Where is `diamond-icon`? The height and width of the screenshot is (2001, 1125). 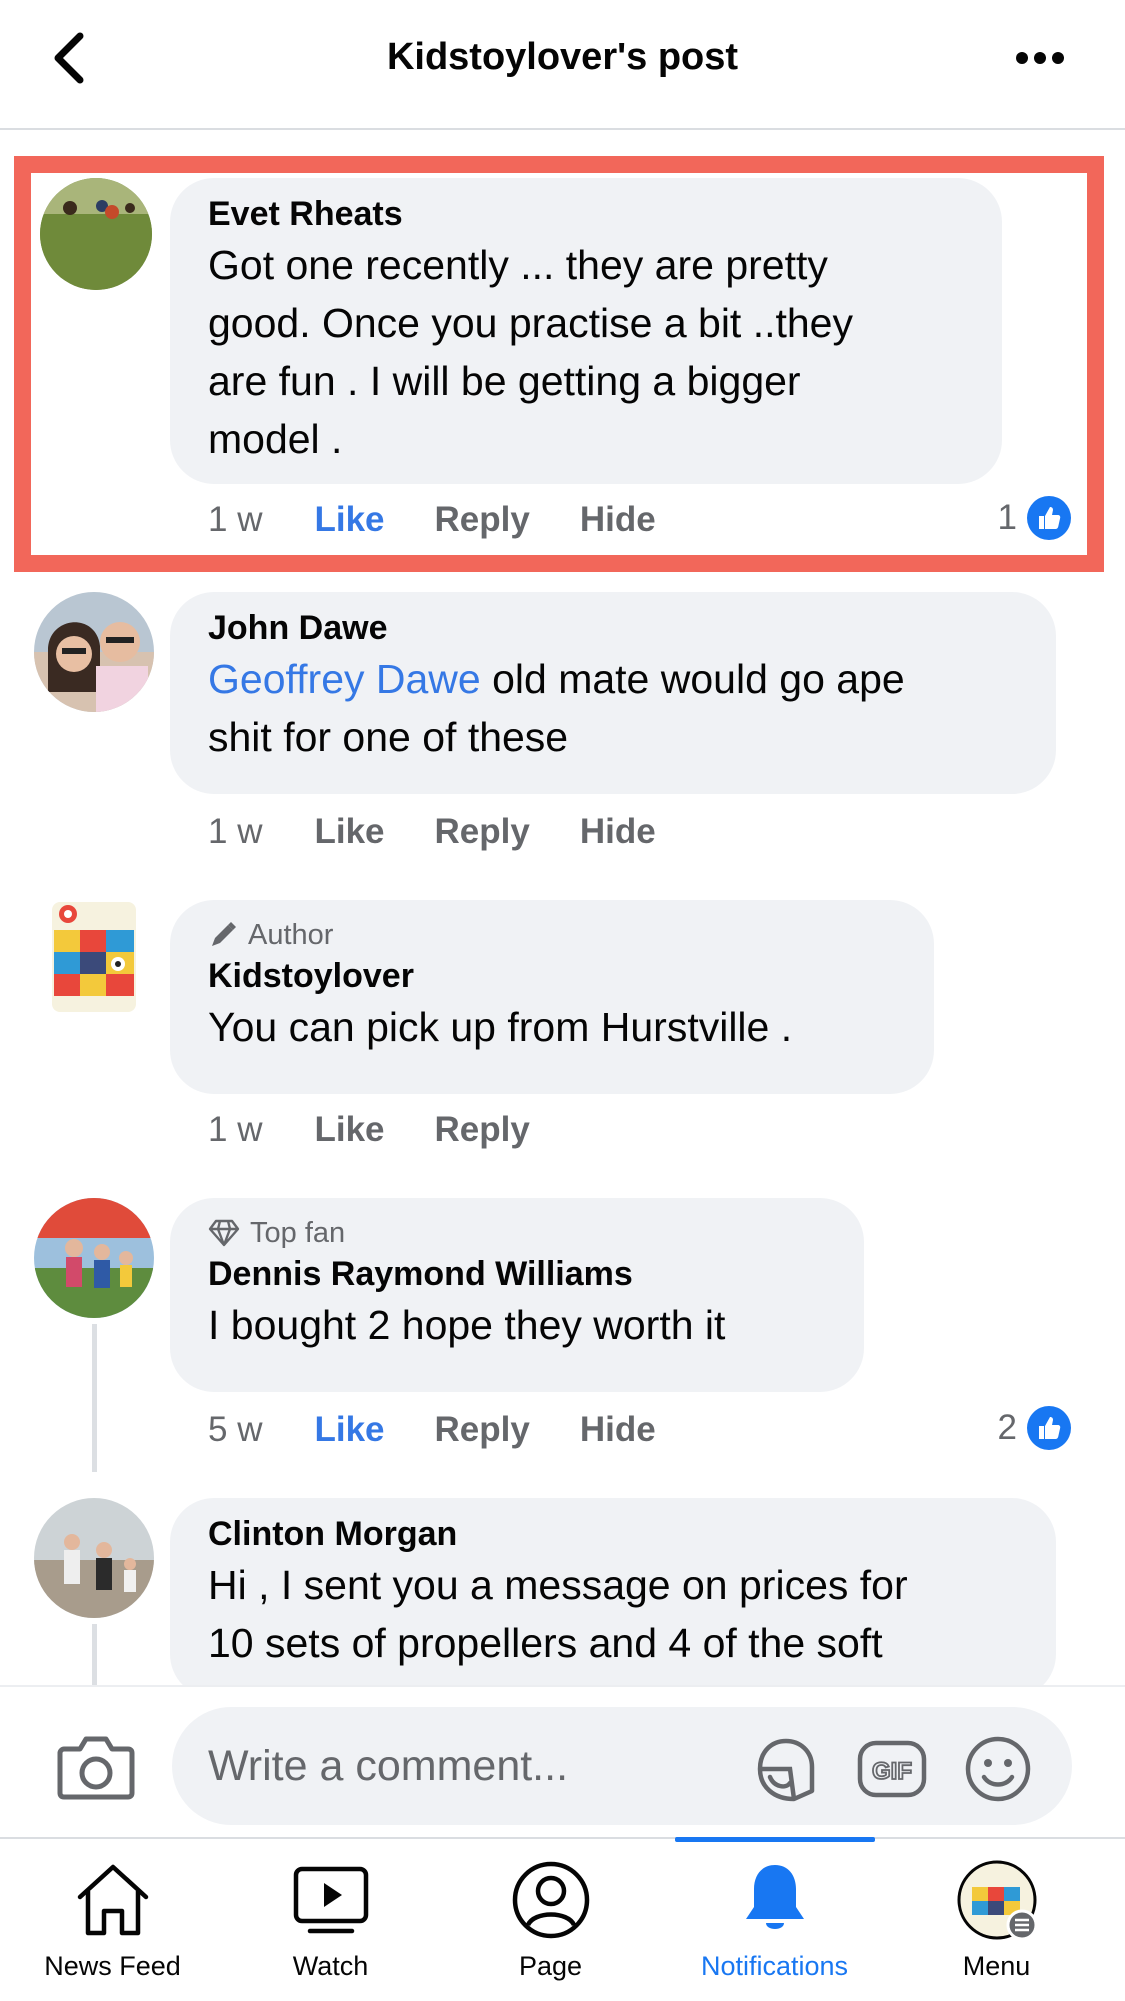 diamond-icon is located at coordinates (224, 1233).